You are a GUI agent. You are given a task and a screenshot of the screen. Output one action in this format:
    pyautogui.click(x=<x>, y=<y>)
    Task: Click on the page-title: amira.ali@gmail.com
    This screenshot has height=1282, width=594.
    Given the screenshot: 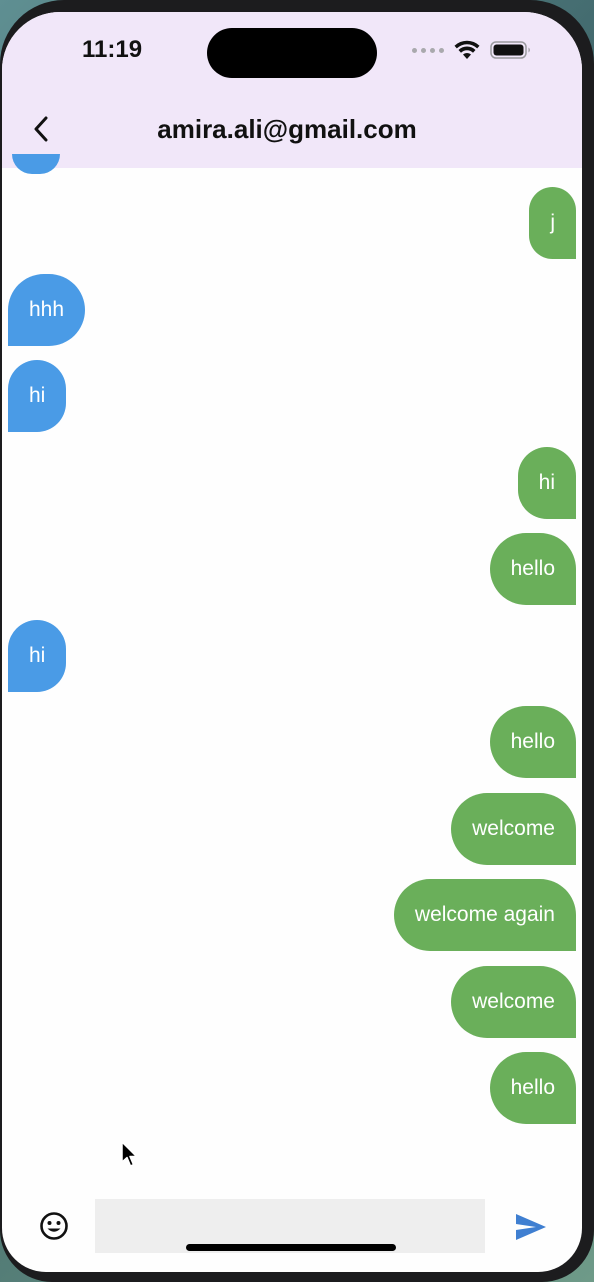 What is the action you would take?
    pyautogui.click(x=287, y=129)
    